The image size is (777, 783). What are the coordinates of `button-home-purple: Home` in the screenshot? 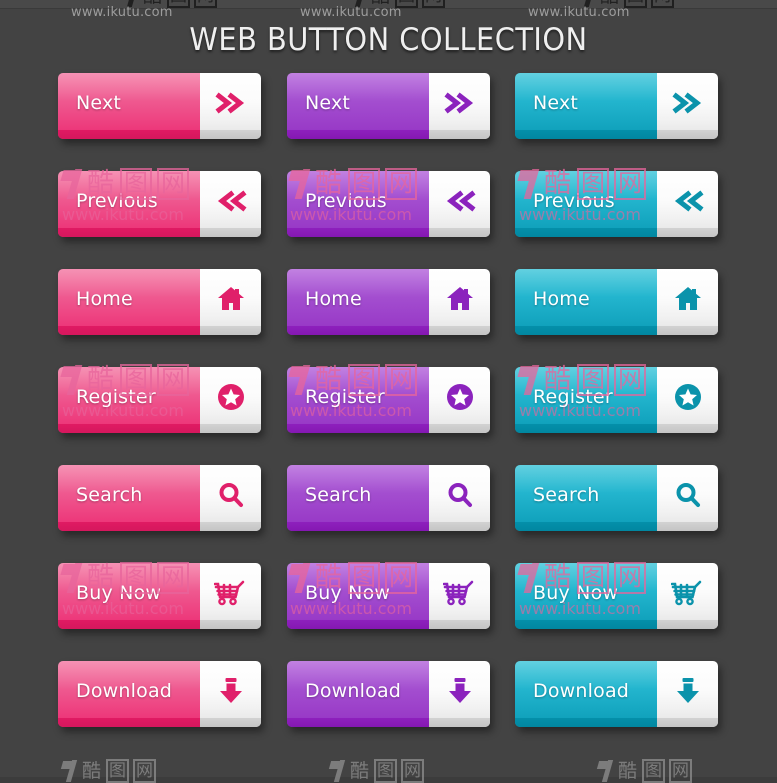 It's located at (388, 302).